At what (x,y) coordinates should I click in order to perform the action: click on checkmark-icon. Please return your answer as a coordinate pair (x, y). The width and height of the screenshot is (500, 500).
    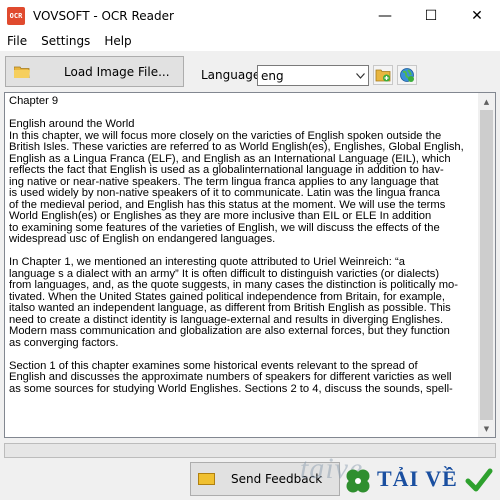
    Looking at the image, I should click on (479, 480).